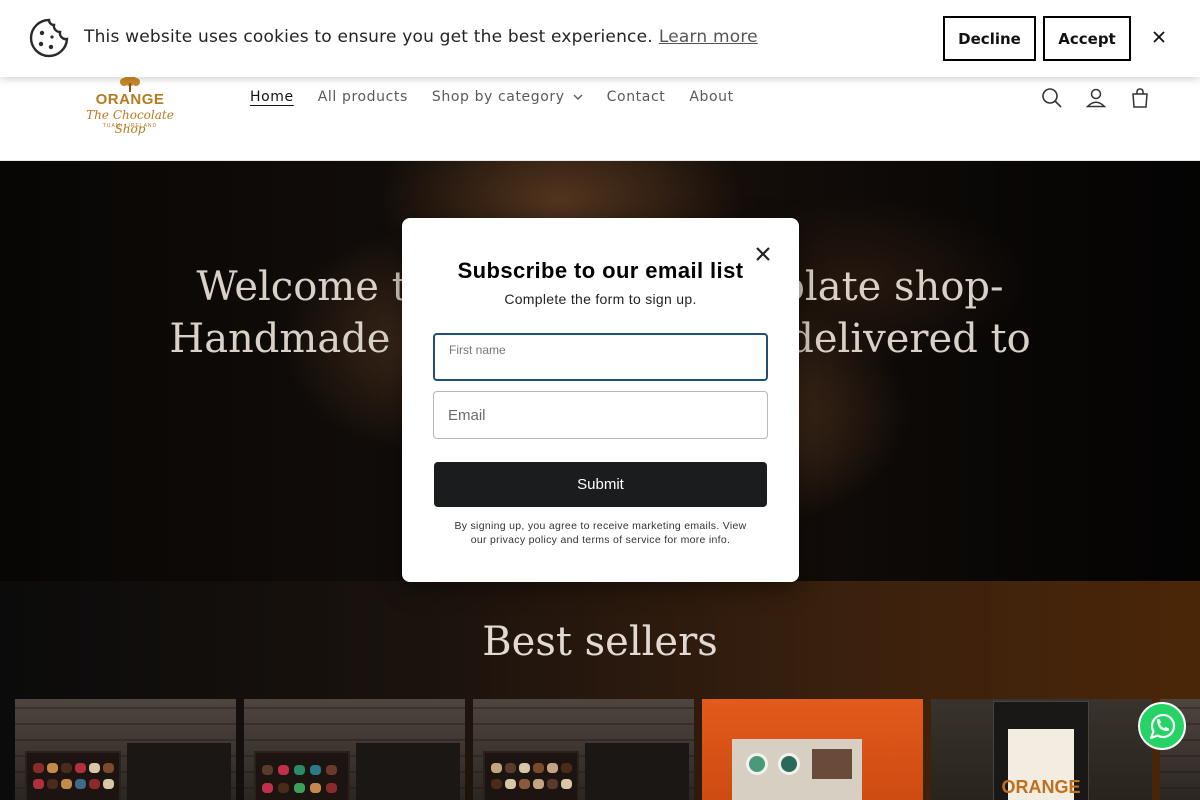  Describe the element at coordinates (1140, 98) in the screenshot. I see `cart-icon` at that location.